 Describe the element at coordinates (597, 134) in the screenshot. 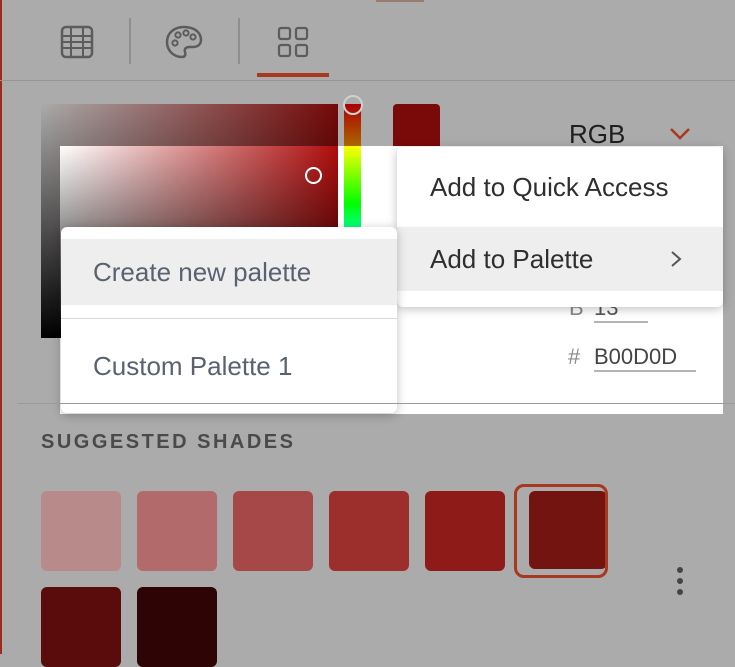

I see `color-mode-label: RGB` at that location.